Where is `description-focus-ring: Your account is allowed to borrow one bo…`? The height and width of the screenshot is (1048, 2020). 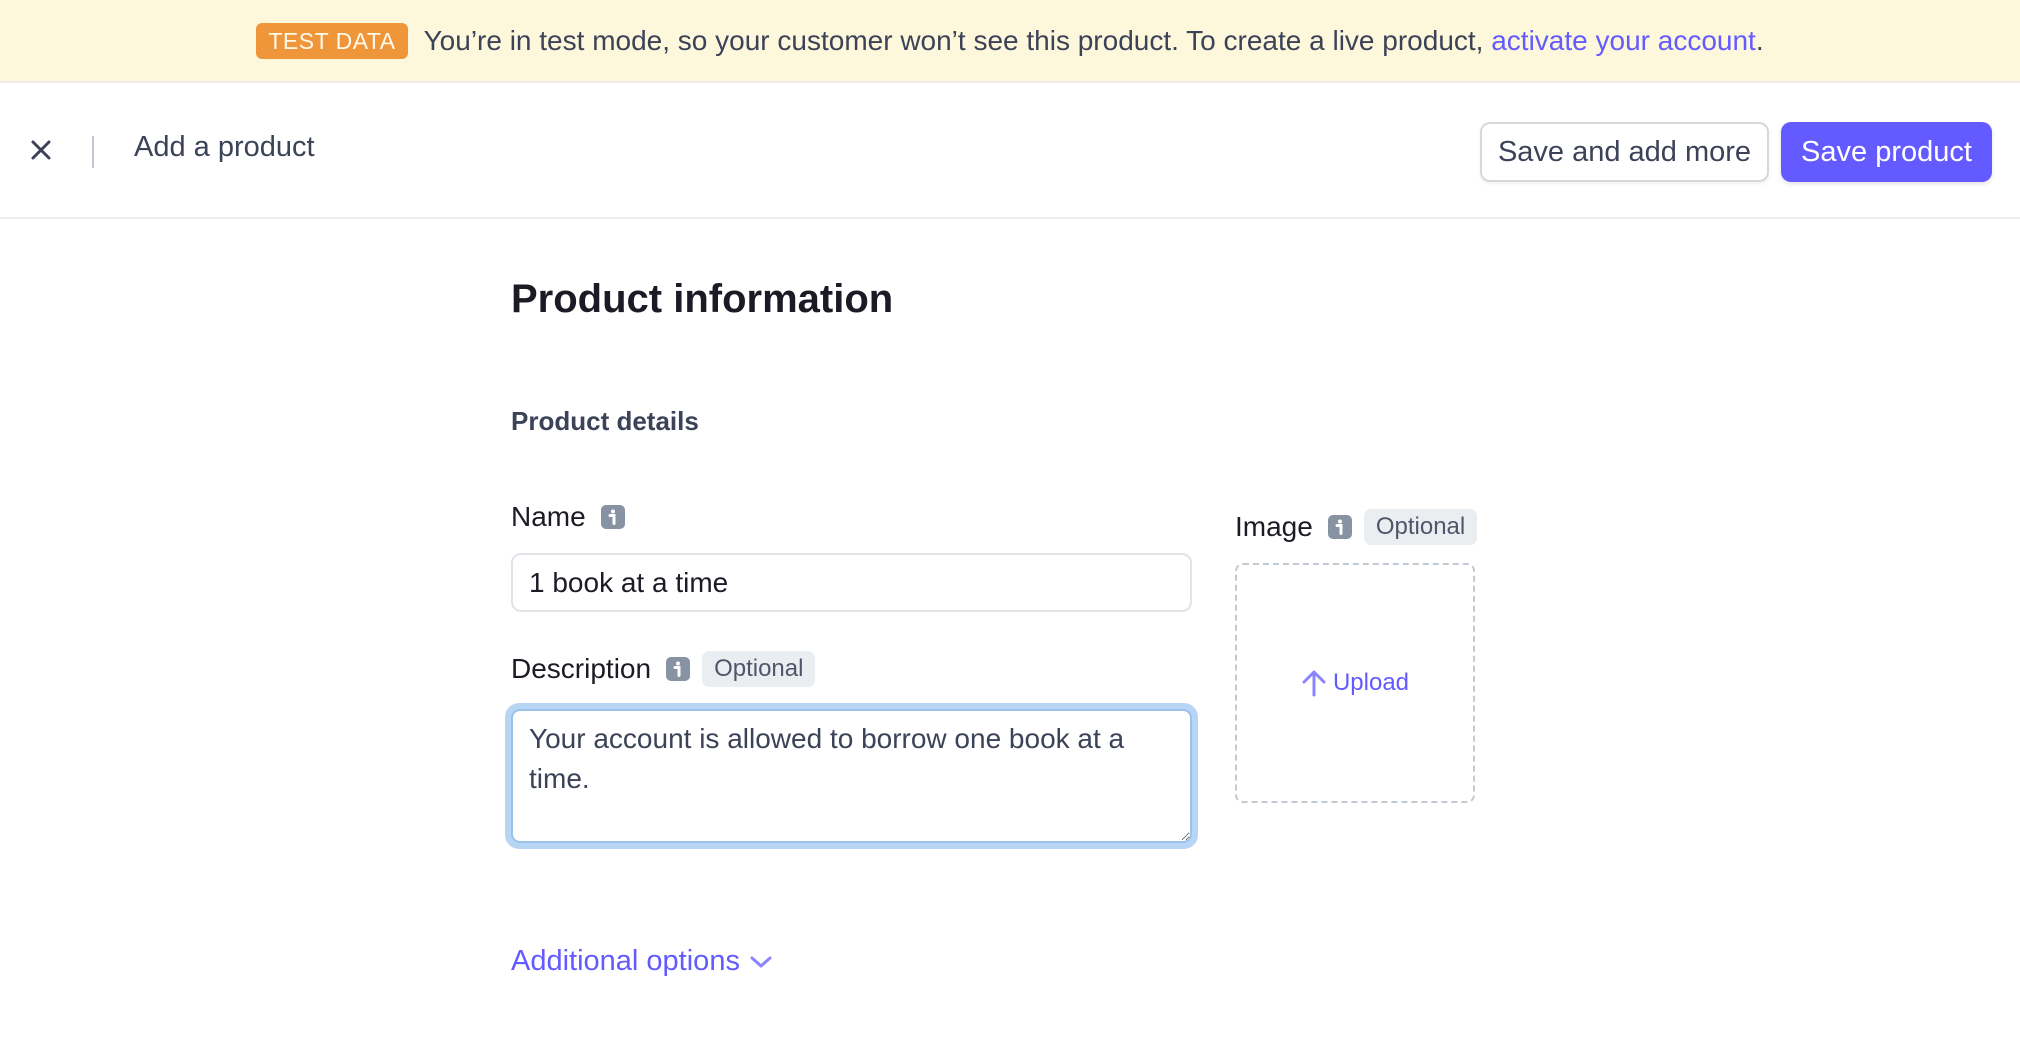 description-focus-ring: Your account is allowed to borrow one bo… is located at coordinates (851, 776).